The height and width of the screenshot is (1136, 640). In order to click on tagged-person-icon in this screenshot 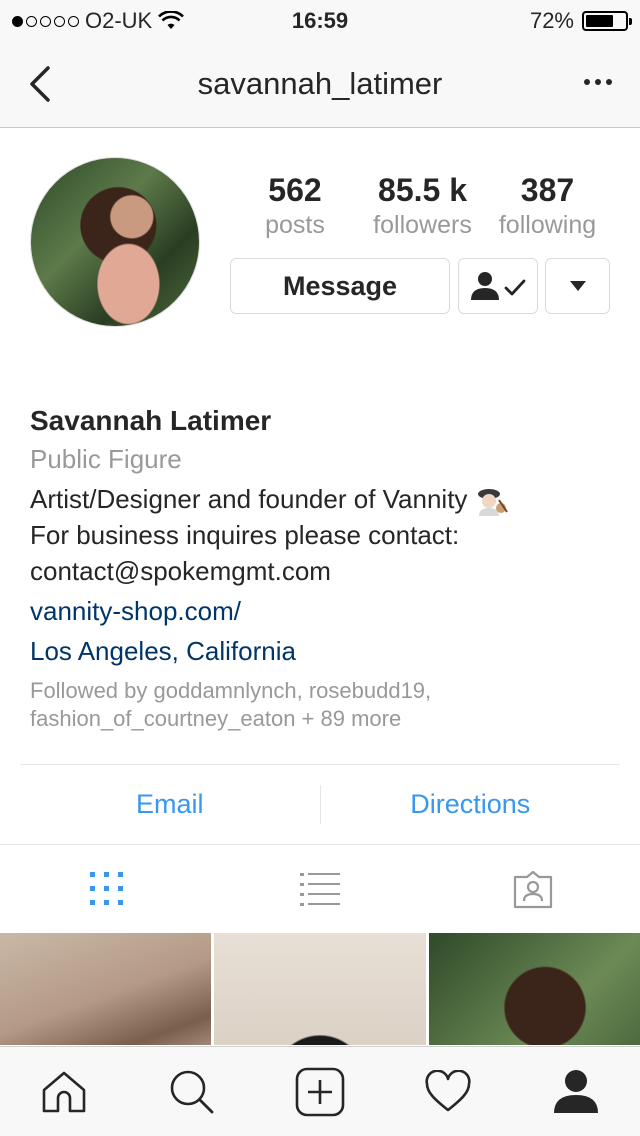, I will do `click(533, 889)`.